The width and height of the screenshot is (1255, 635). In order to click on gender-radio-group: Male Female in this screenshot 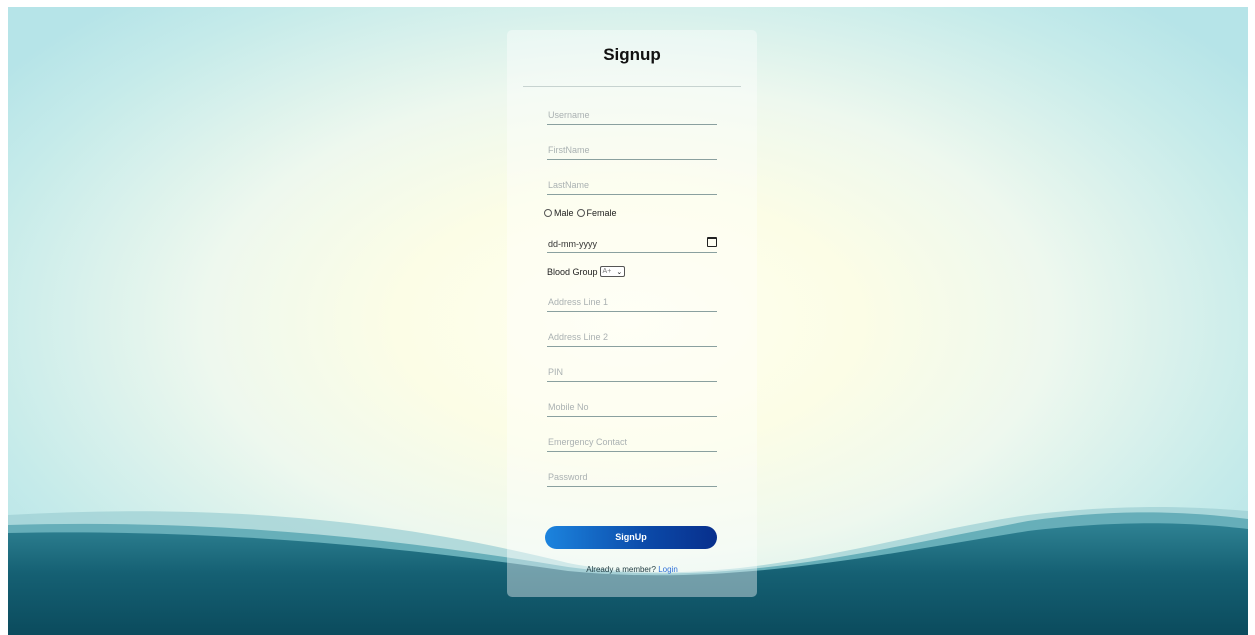, I will do `click(582, 213)`.